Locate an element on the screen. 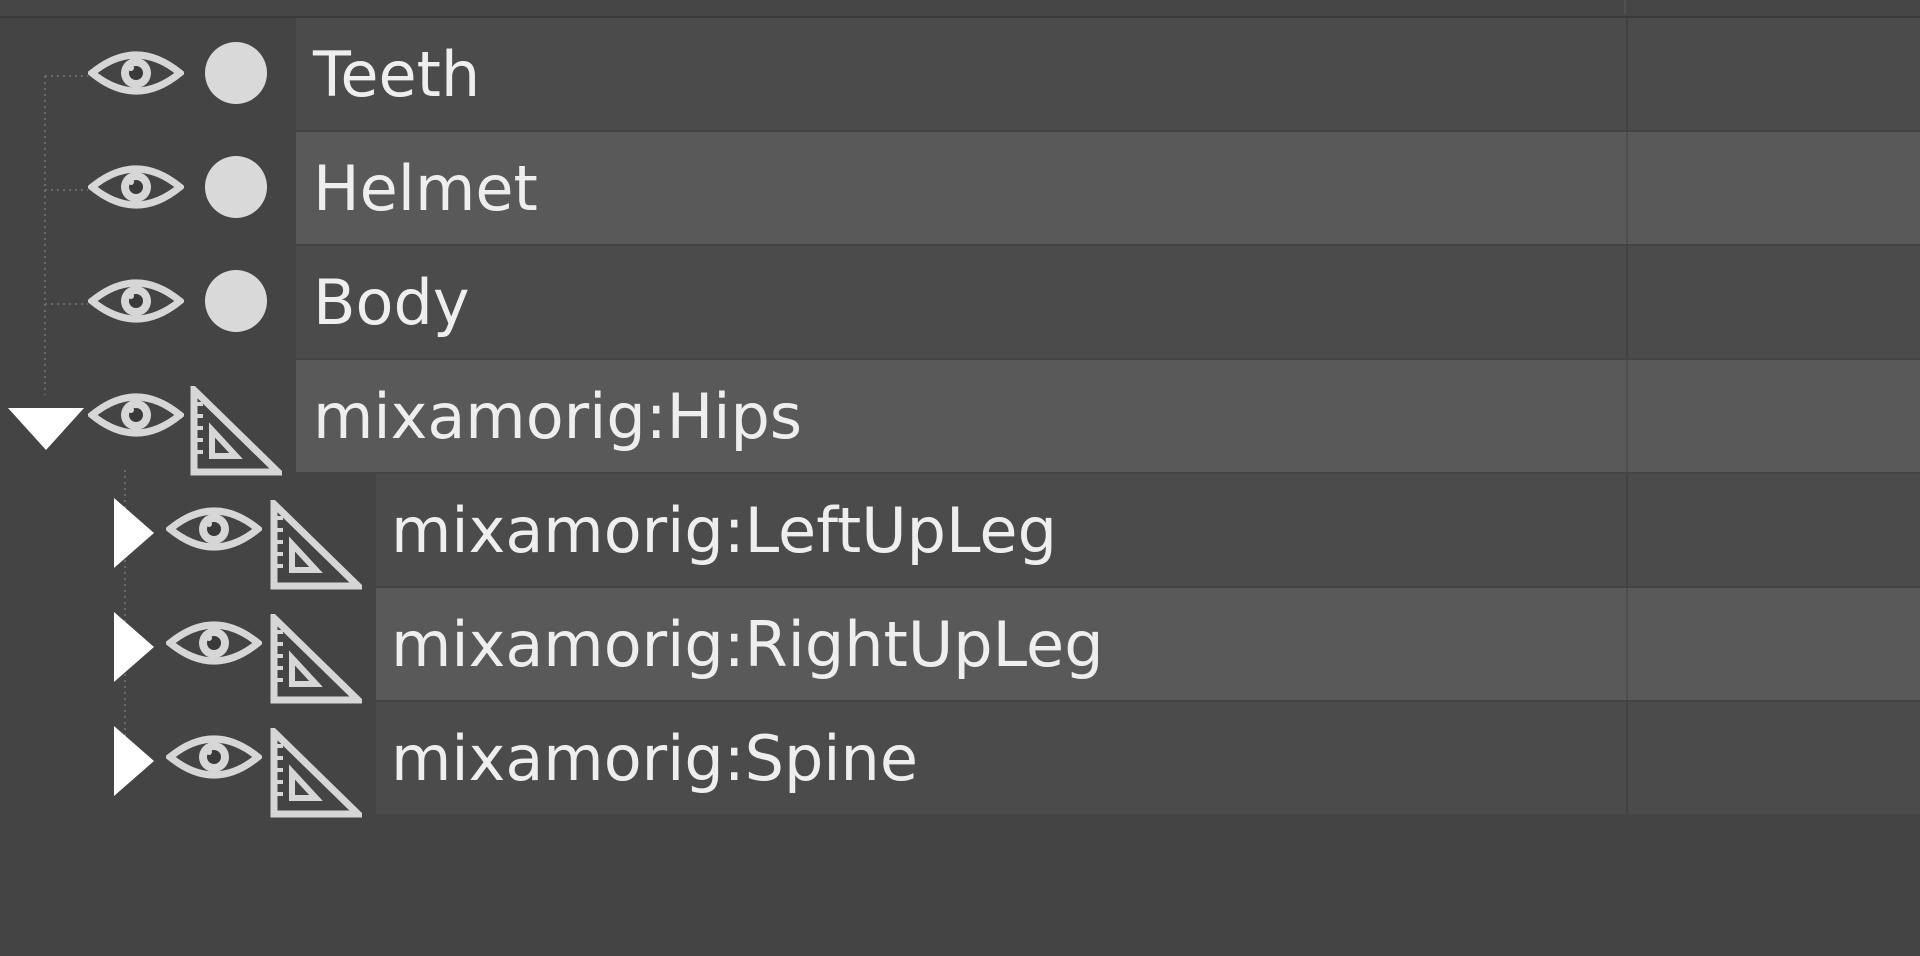 The width and height of the screenshot is (1920, 956). outliner-row-rightupleg: mixamorig:RightUpLeg is located at coordinates (960, 646).